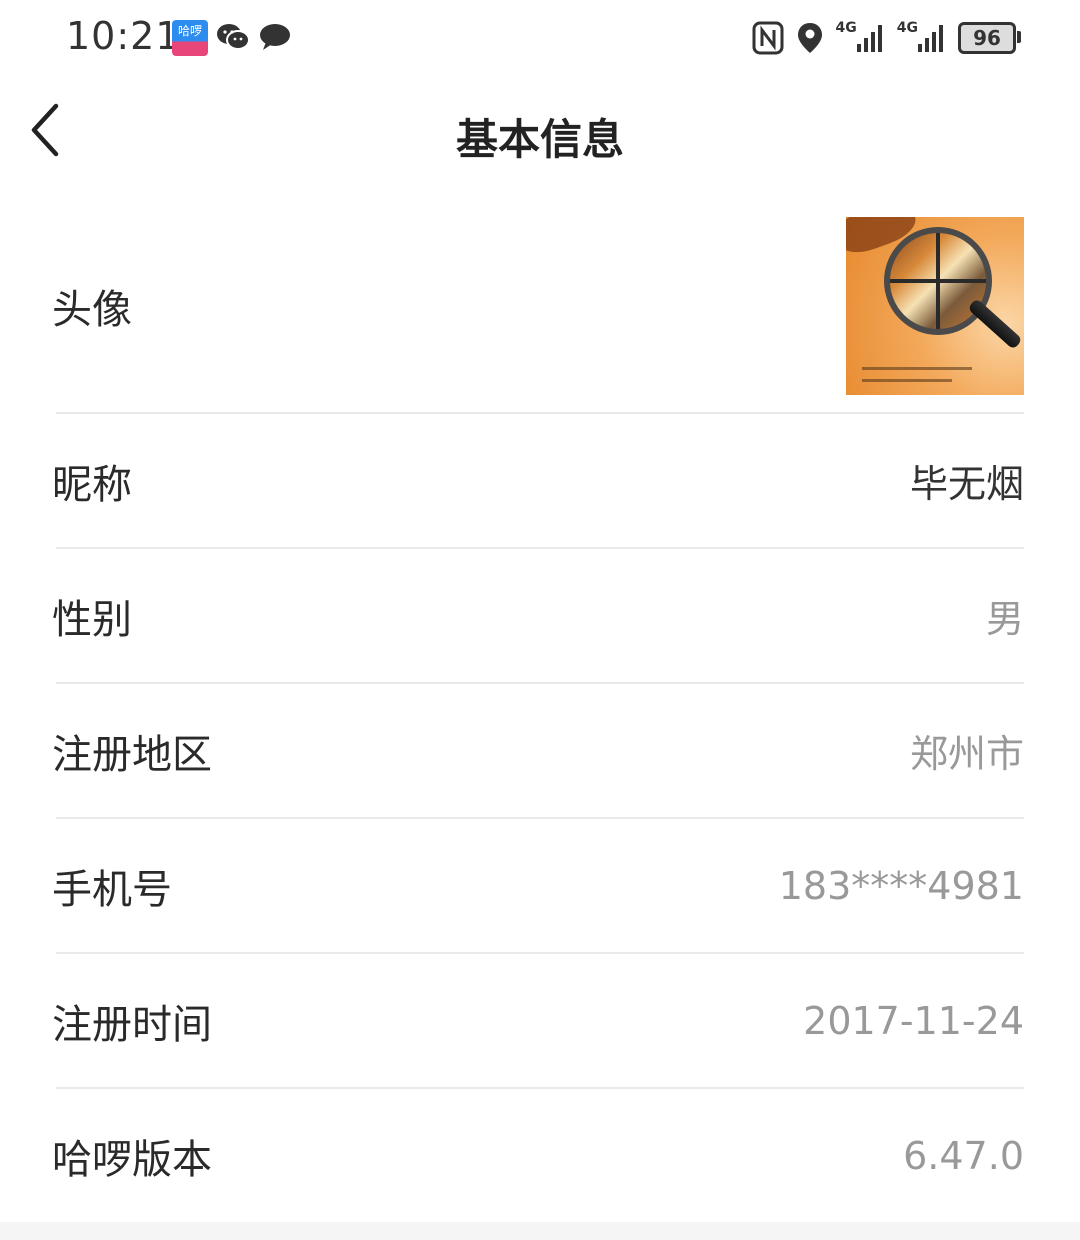 Image resolution: width=1080 pixels, height=1240 pixels. I want to click on status-icons: 4G 4G 96, so click(886, 38).